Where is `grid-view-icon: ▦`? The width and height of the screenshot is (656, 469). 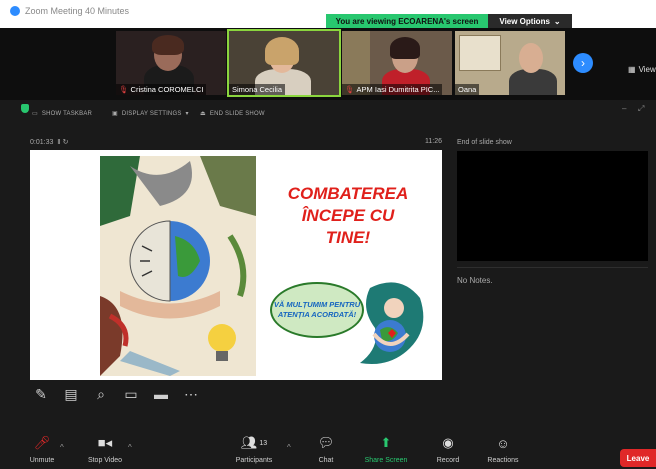 grid-view-icon: ▦ is located at coordinates (632, 69).